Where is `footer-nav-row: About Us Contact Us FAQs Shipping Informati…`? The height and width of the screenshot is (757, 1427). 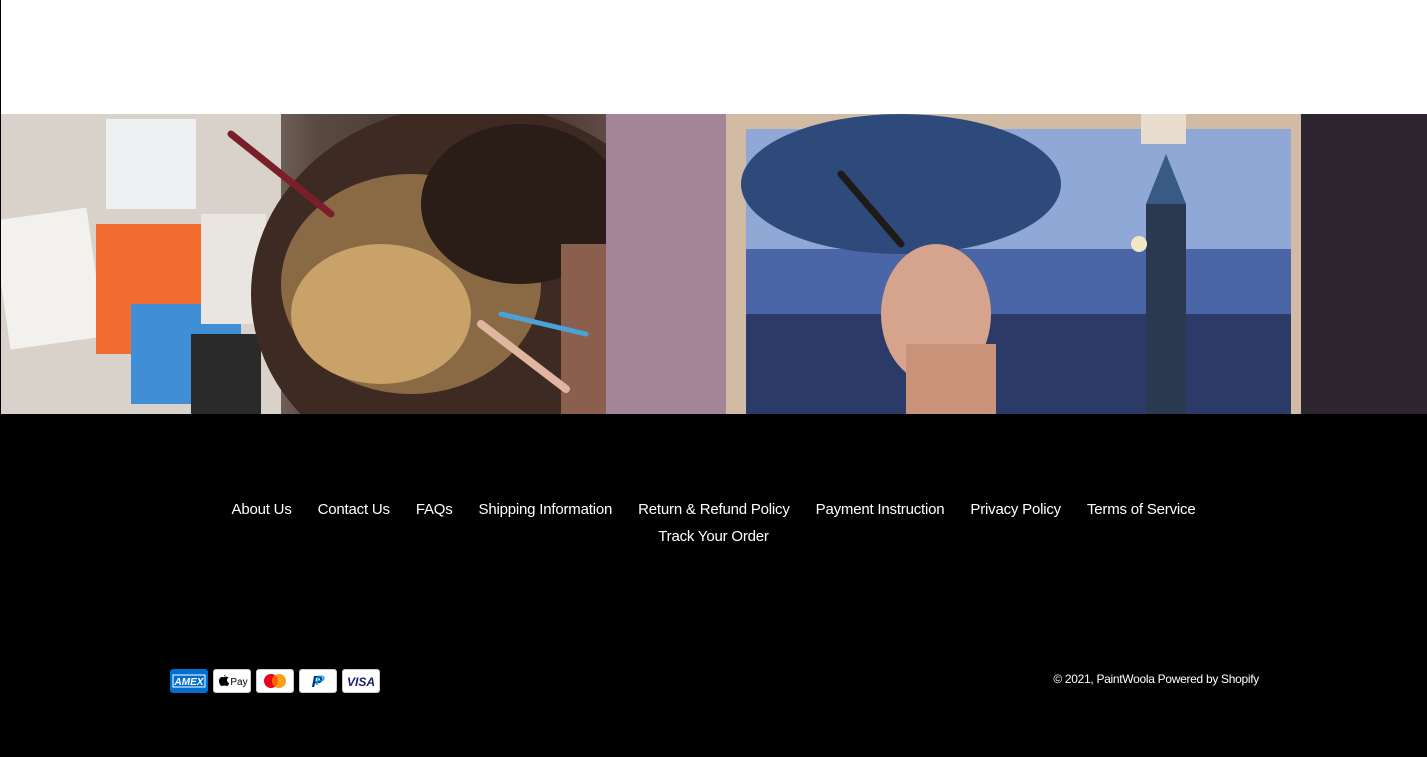 footer-nav-row: About Us Contact Us FAQs Shipping Informati… is located at coordinates (713, 509).